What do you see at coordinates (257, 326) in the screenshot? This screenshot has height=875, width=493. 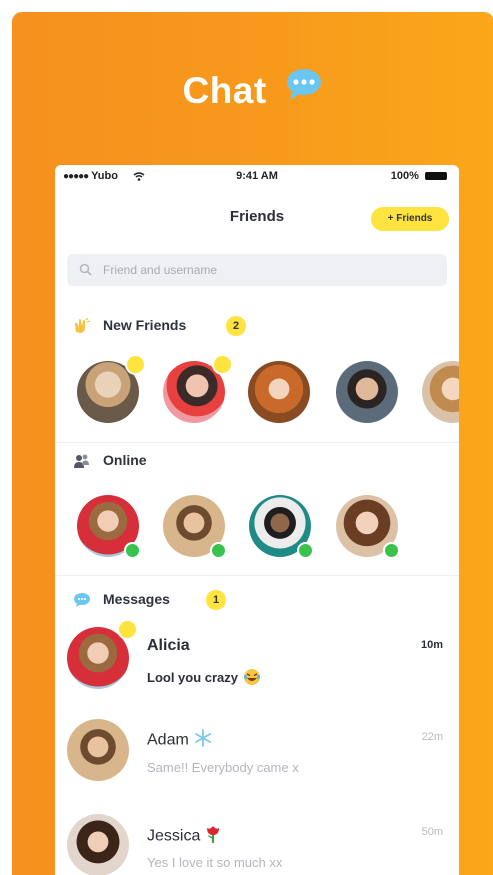 I see `section-new-friends: New Friends 2` at bounding box center [257, 326].